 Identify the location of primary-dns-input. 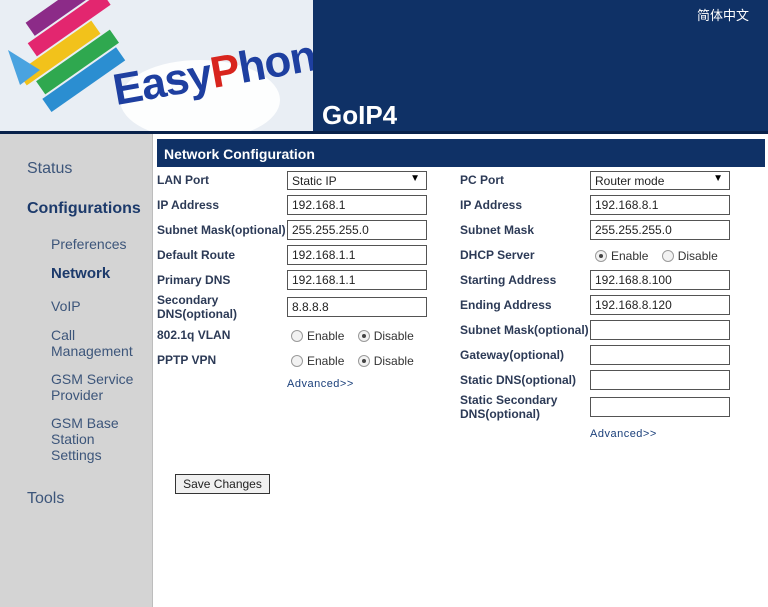
(357, 280).